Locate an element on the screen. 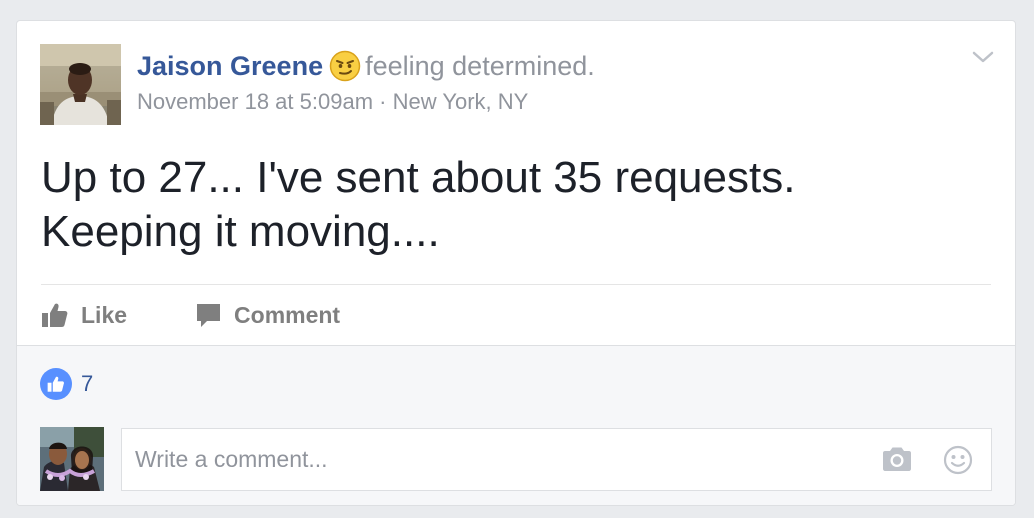  post-text-line-1: Up to 27... I've sent about 35 requests. is located at coordinates (418, 177).